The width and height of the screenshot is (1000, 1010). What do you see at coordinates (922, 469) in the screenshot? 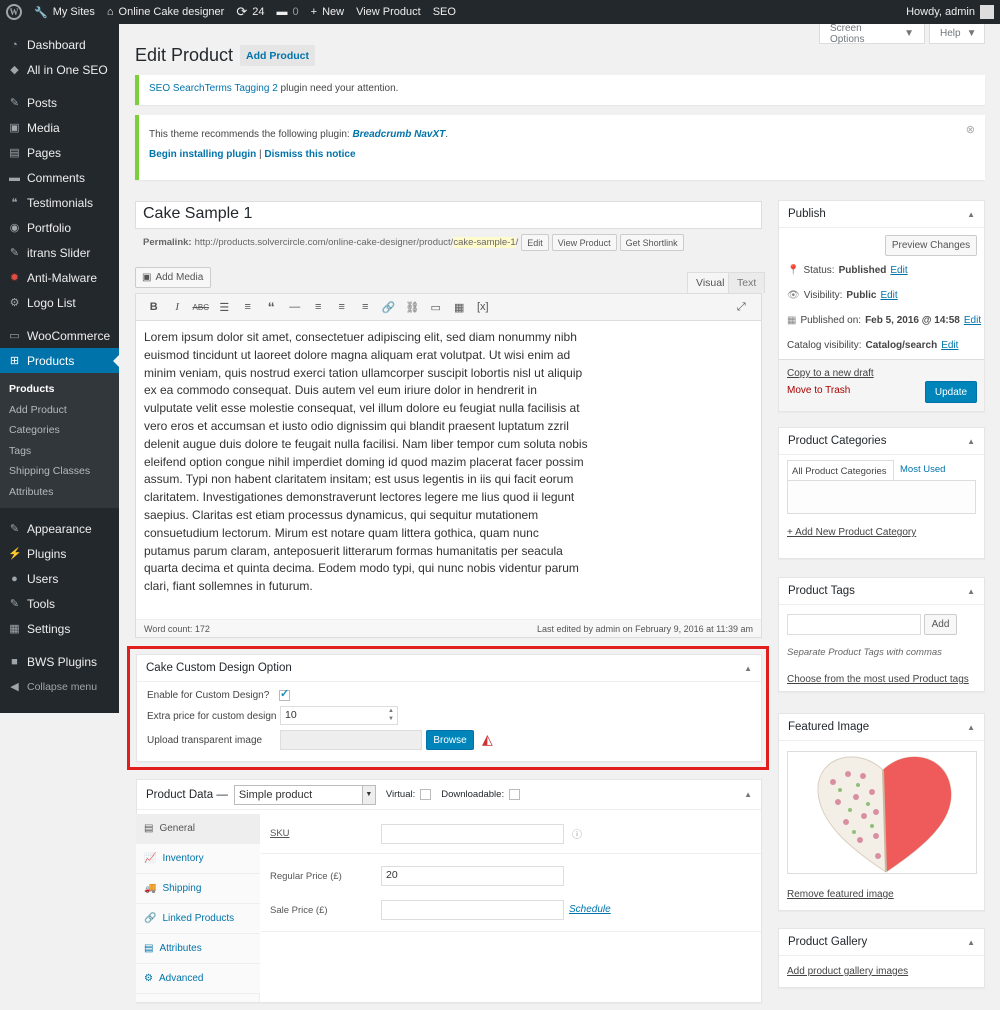
I see `tab-most-used: Most Used` at bounding box center [922, 469].